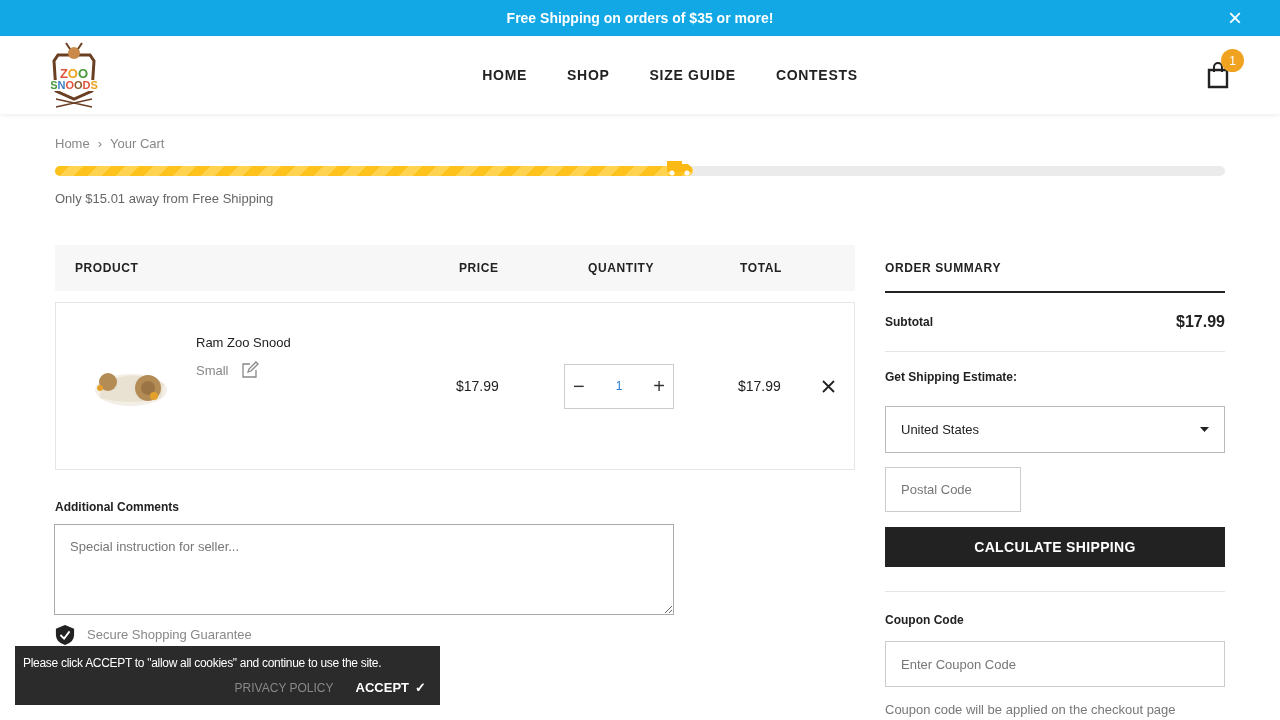 Image resolution: width=1280 pixels, height=720 pixels. I want to click on shopping-bag-icon, so click(1218, 75).